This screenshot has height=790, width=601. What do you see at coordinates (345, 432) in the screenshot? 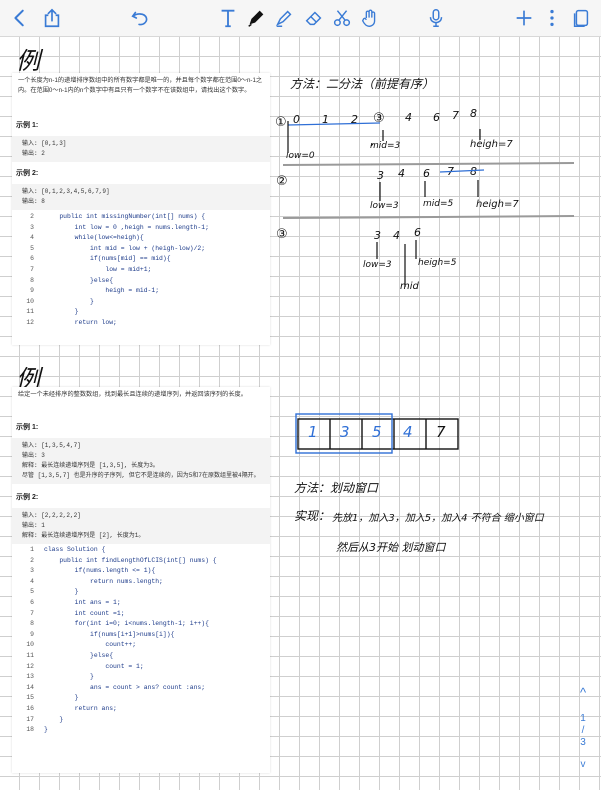
I see `window-cell: 3` at bounding box center [345, 432].